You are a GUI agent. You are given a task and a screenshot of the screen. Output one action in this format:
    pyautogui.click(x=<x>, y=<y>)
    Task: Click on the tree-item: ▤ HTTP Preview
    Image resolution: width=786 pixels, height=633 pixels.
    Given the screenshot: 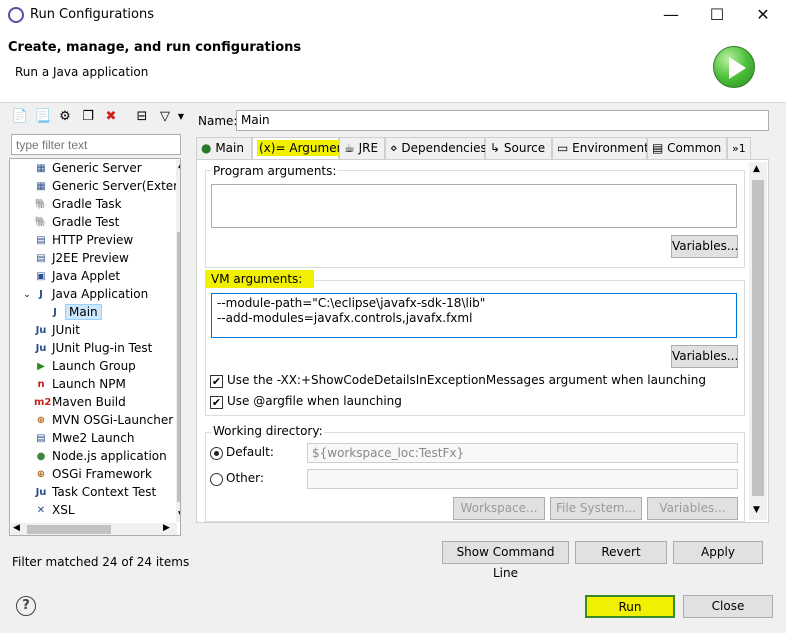 What is the action you would take?
    pyautogui.click(x=90, y=241)
    